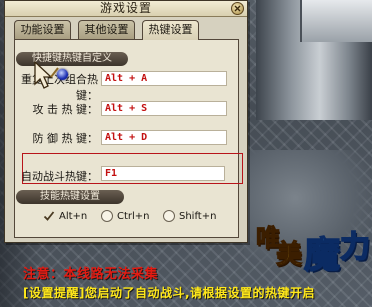 This screenshot has height=307, width=372. Describe the element at coordinates (106, 29) in the screenshot. I see `tab-other-settings: 其他设置` at that location.